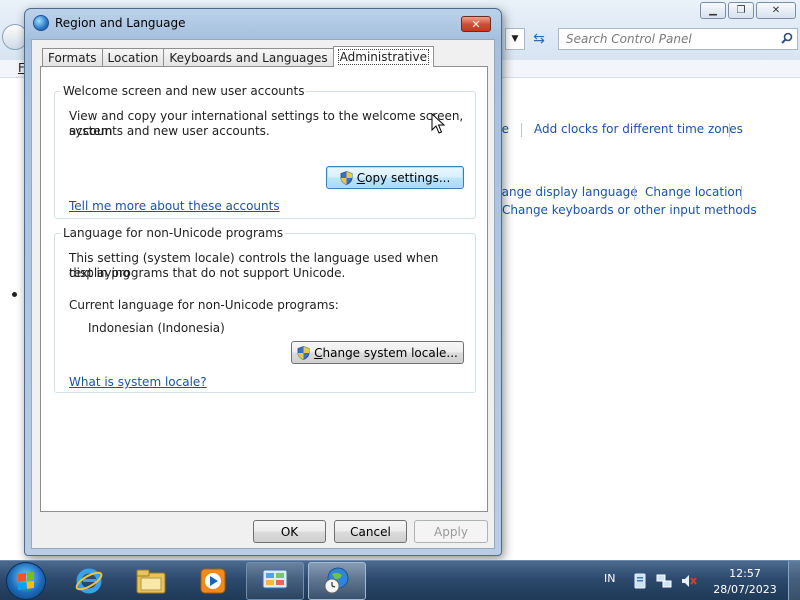 The image size is (800, 600). I want to click on network-icon, so click(664, 581).